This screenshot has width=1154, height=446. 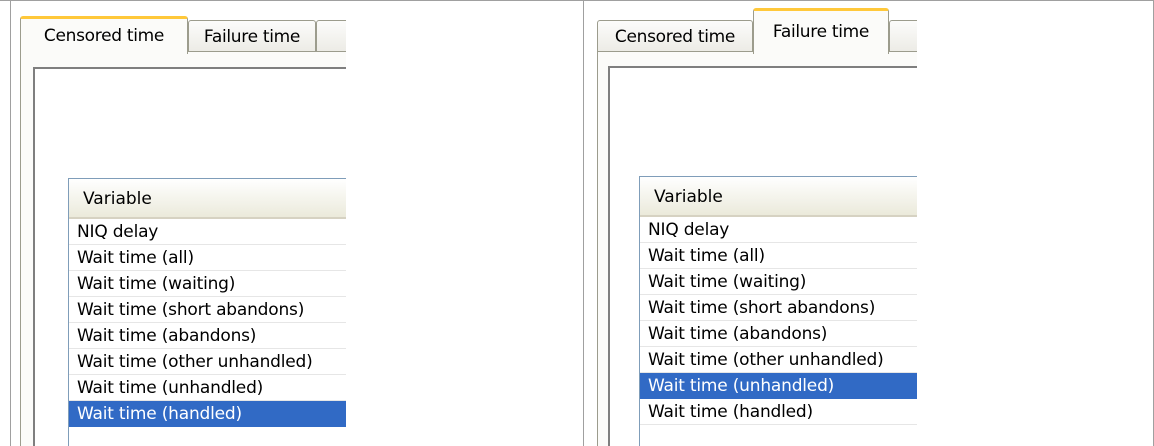 What do you see at coordinates (207, 388) in the screenshot?
I see `list-item: Wait time (unhandled)` at bounding box center [207, 388].